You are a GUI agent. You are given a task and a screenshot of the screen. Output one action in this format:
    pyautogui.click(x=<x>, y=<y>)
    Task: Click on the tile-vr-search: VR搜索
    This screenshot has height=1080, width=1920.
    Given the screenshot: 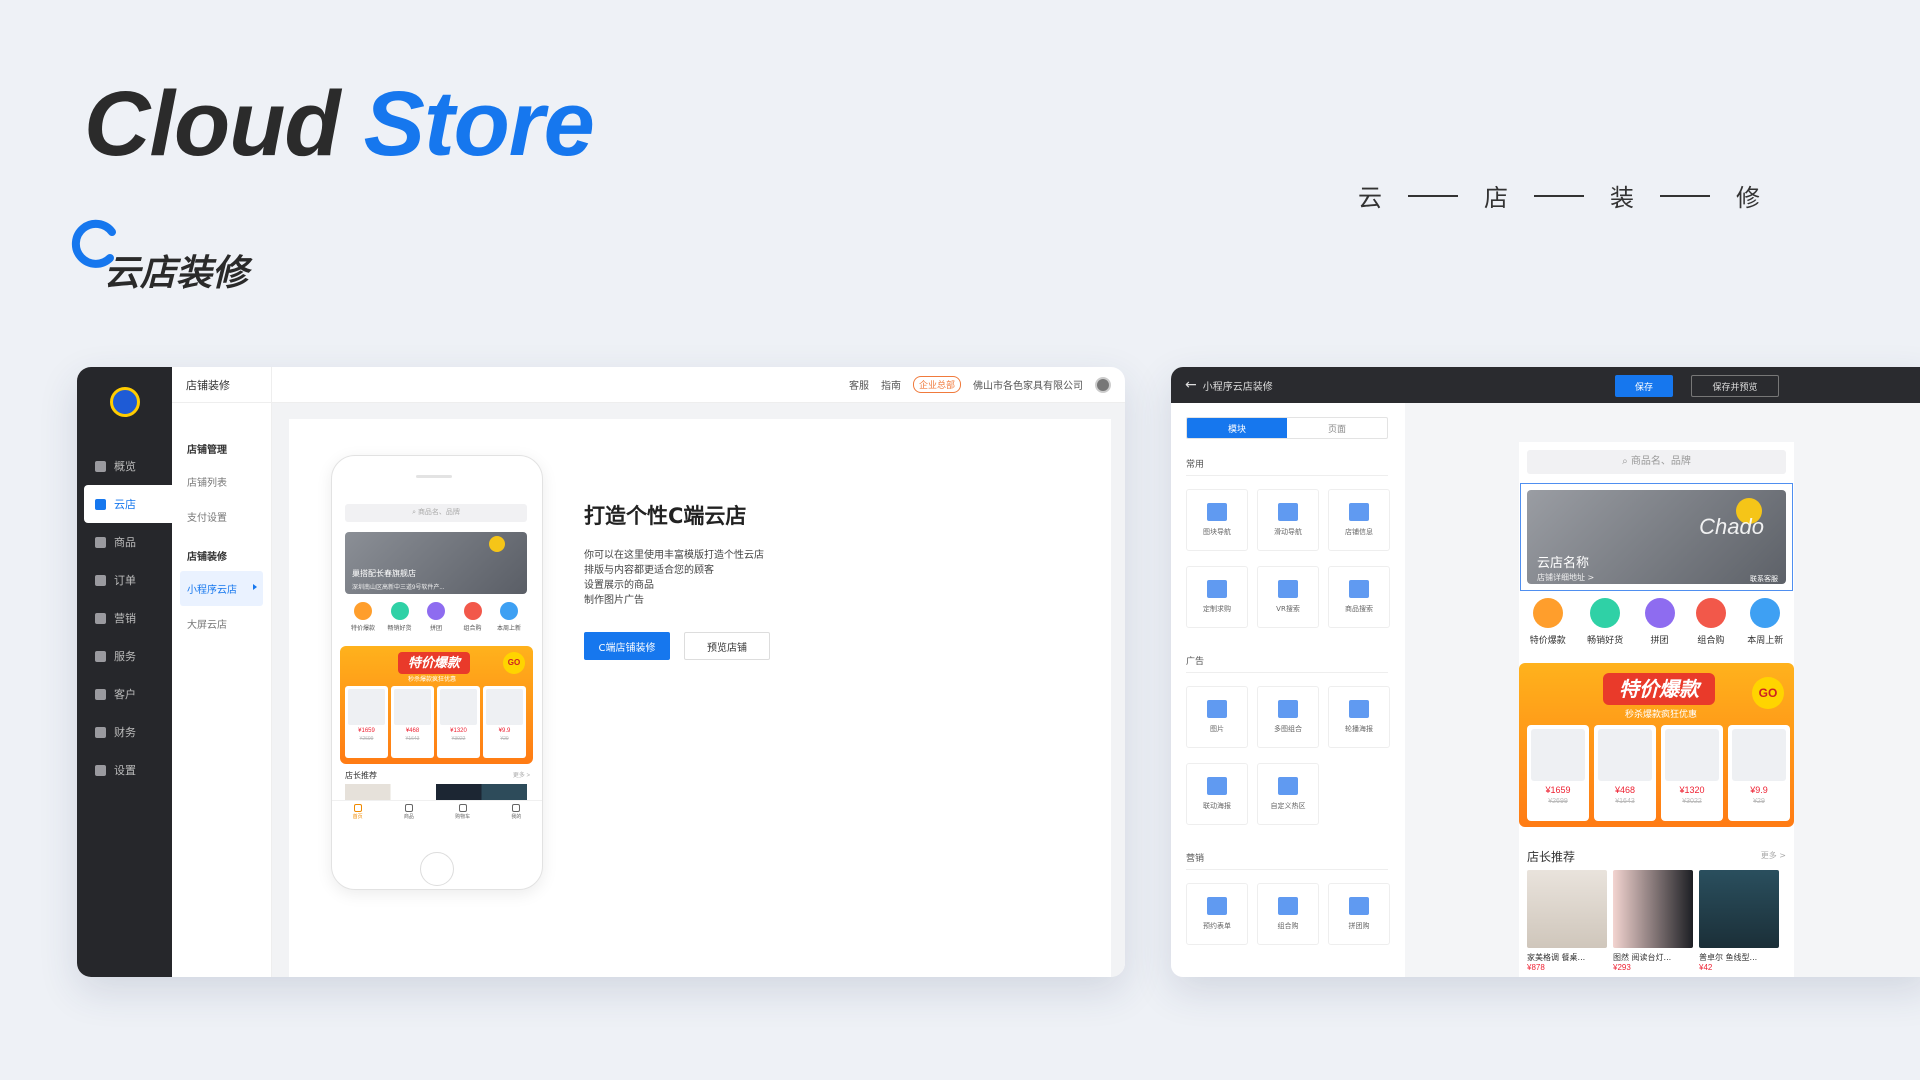 What is the action you would take?
    pyautogui.click(x=1288, y=597)
    